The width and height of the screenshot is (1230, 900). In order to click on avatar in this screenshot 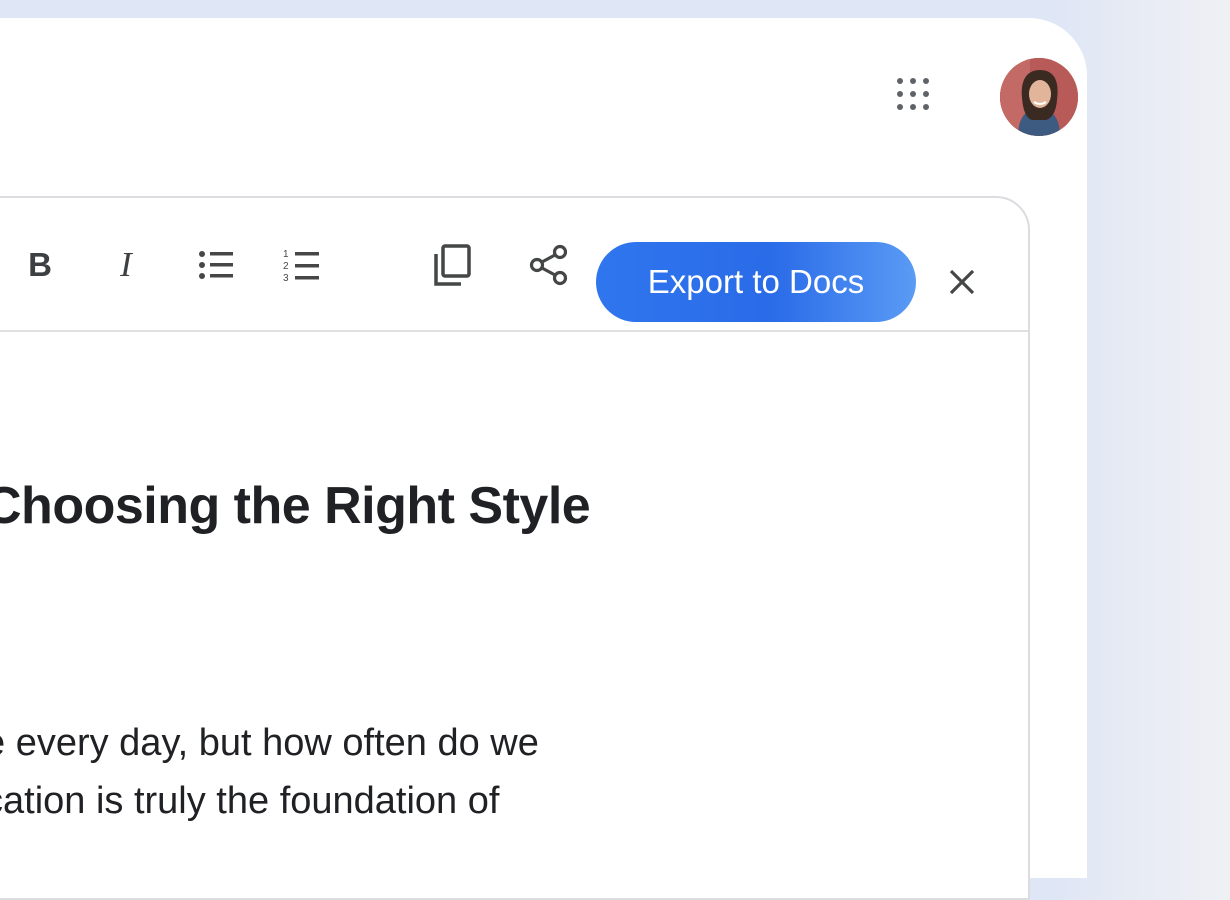, I will do `click(1039, 97)`.